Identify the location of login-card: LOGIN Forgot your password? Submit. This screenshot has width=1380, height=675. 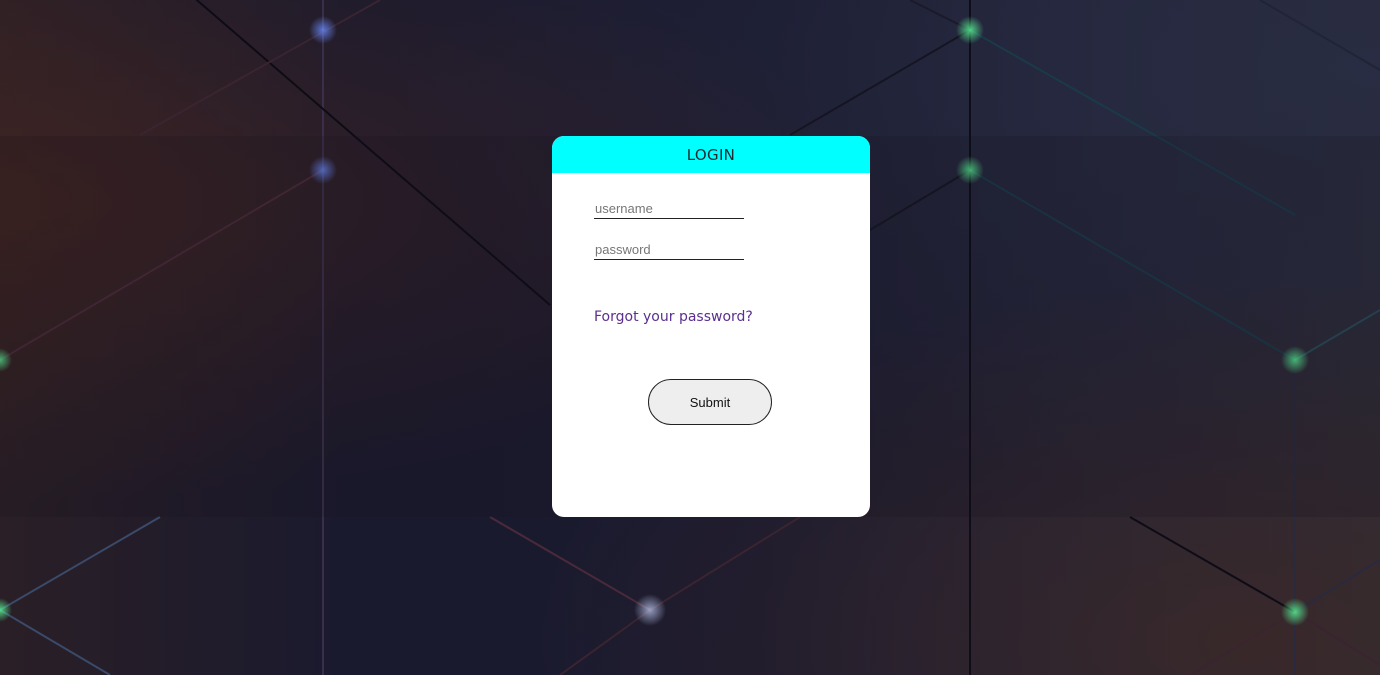
(711, 326).